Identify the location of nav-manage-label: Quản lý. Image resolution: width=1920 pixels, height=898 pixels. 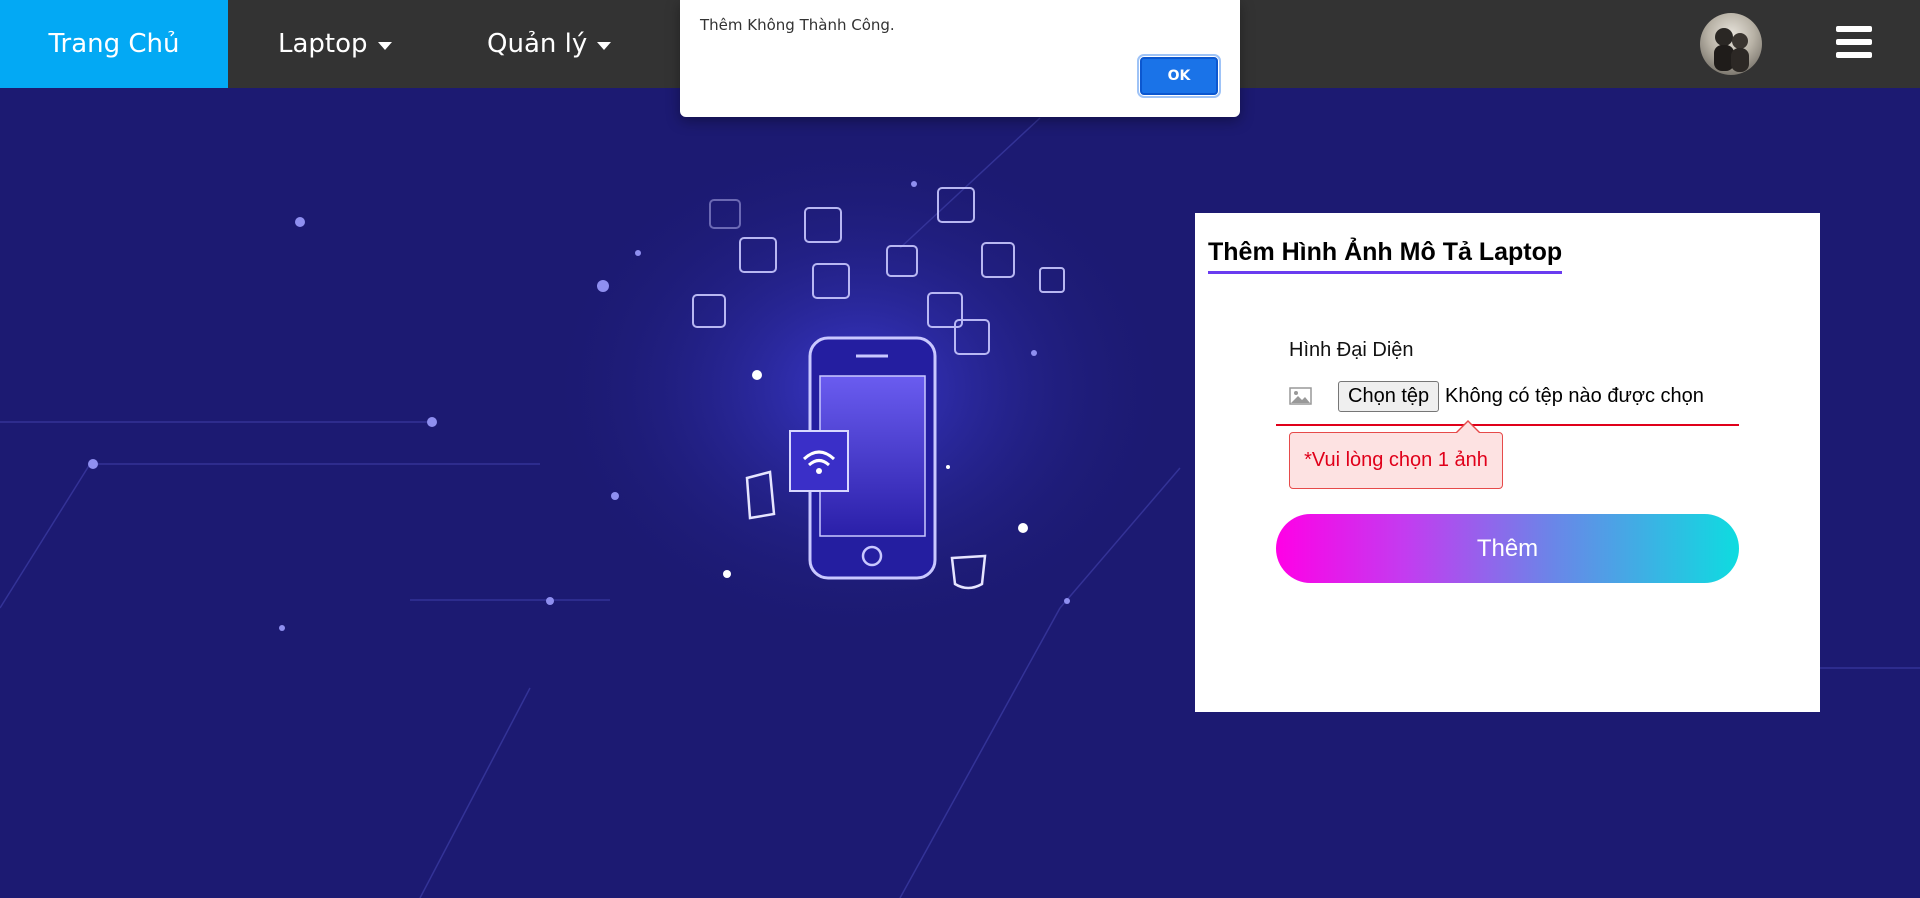
(537, 44).